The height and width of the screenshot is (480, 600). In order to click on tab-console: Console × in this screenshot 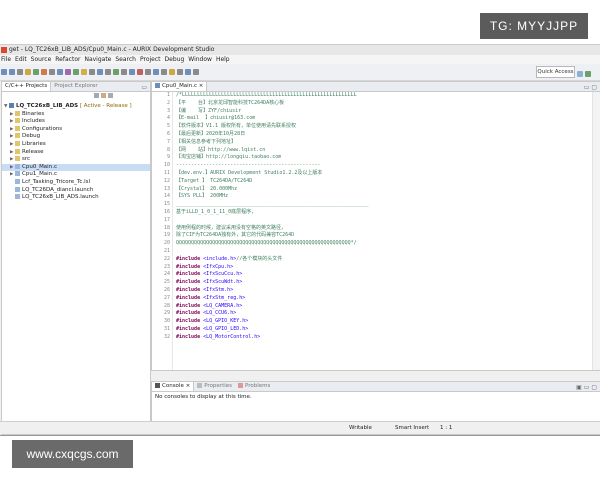, I will do `click(173, 386)`.